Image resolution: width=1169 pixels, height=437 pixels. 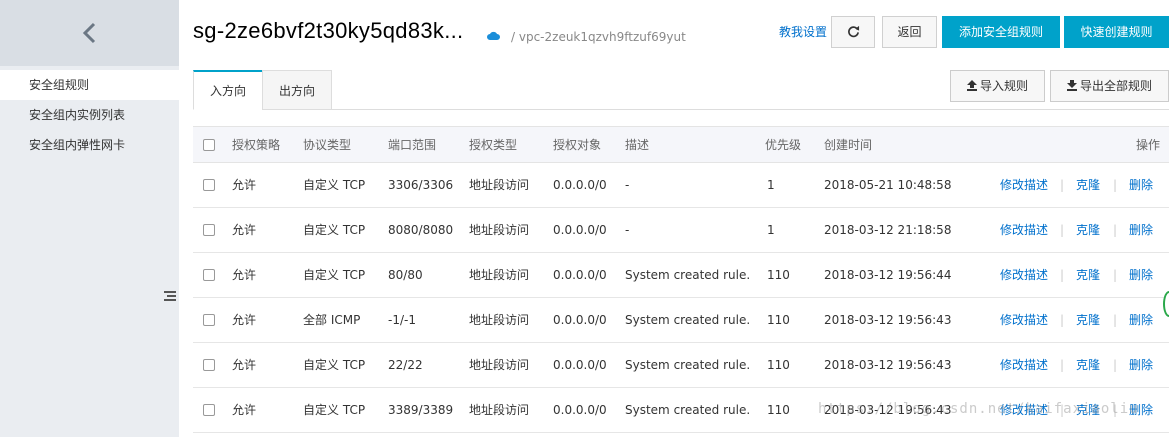 I want to click on col-port: 端口范围, so click(x=412, y=145).